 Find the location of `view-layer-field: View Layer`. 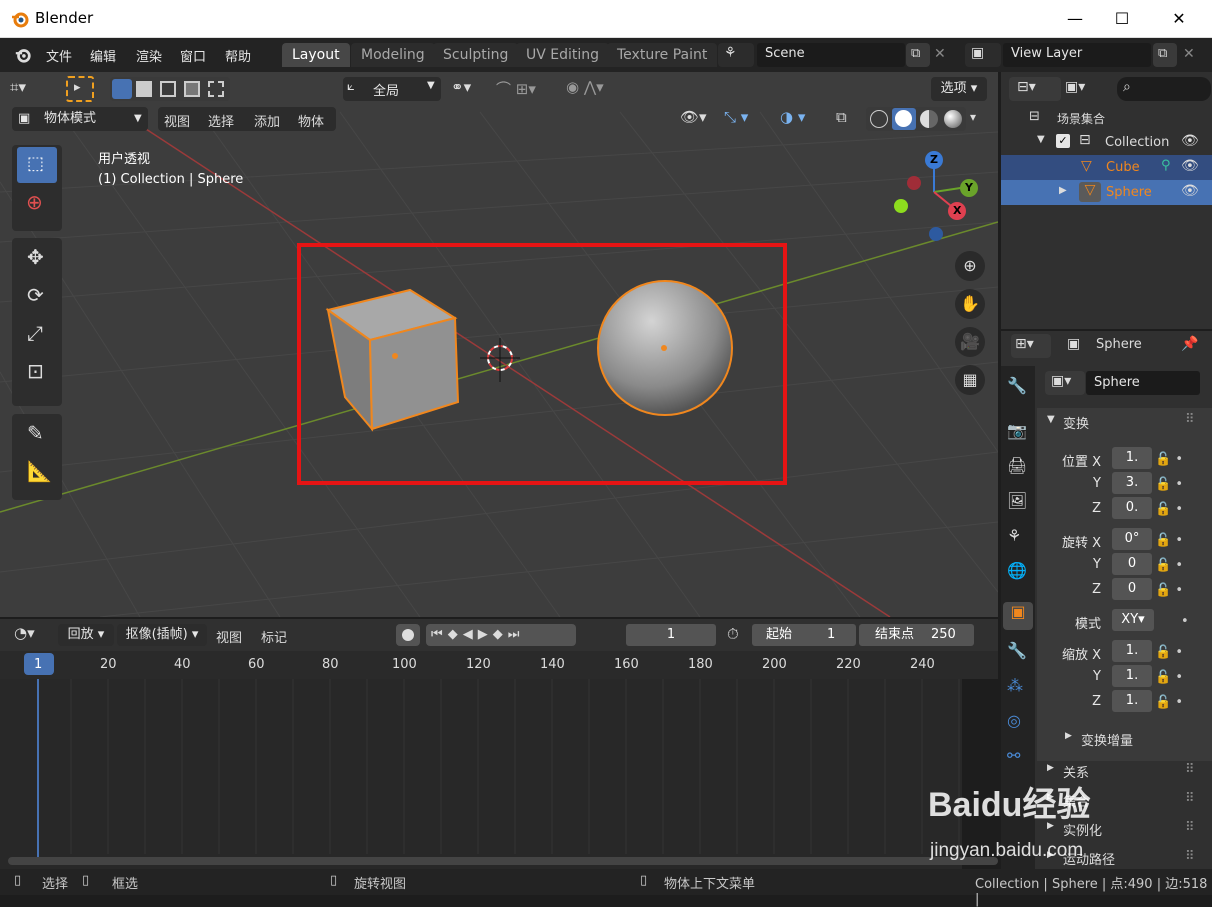

view-layer-field: View Layer is located at coordinates (1077, 55).